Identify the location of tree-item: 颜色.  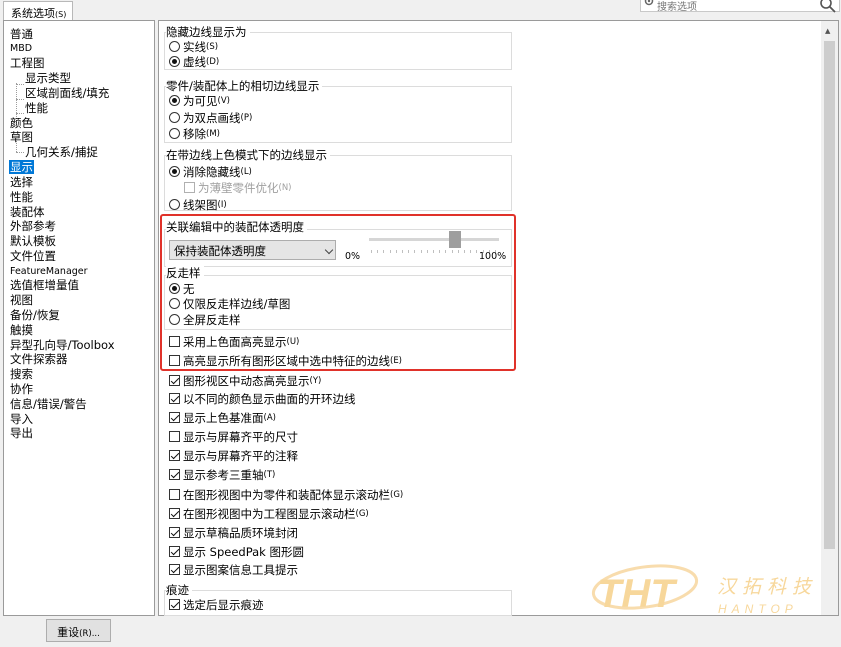
(21, 123).